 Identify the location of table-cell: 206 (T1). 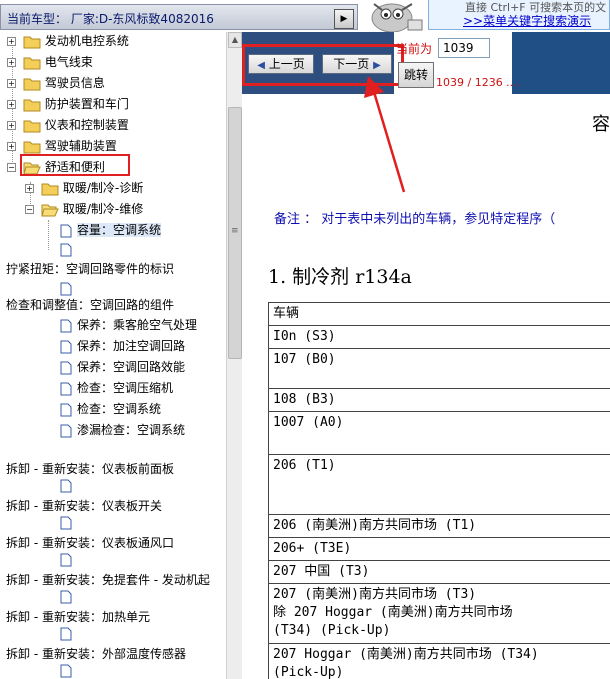
(439, 484).